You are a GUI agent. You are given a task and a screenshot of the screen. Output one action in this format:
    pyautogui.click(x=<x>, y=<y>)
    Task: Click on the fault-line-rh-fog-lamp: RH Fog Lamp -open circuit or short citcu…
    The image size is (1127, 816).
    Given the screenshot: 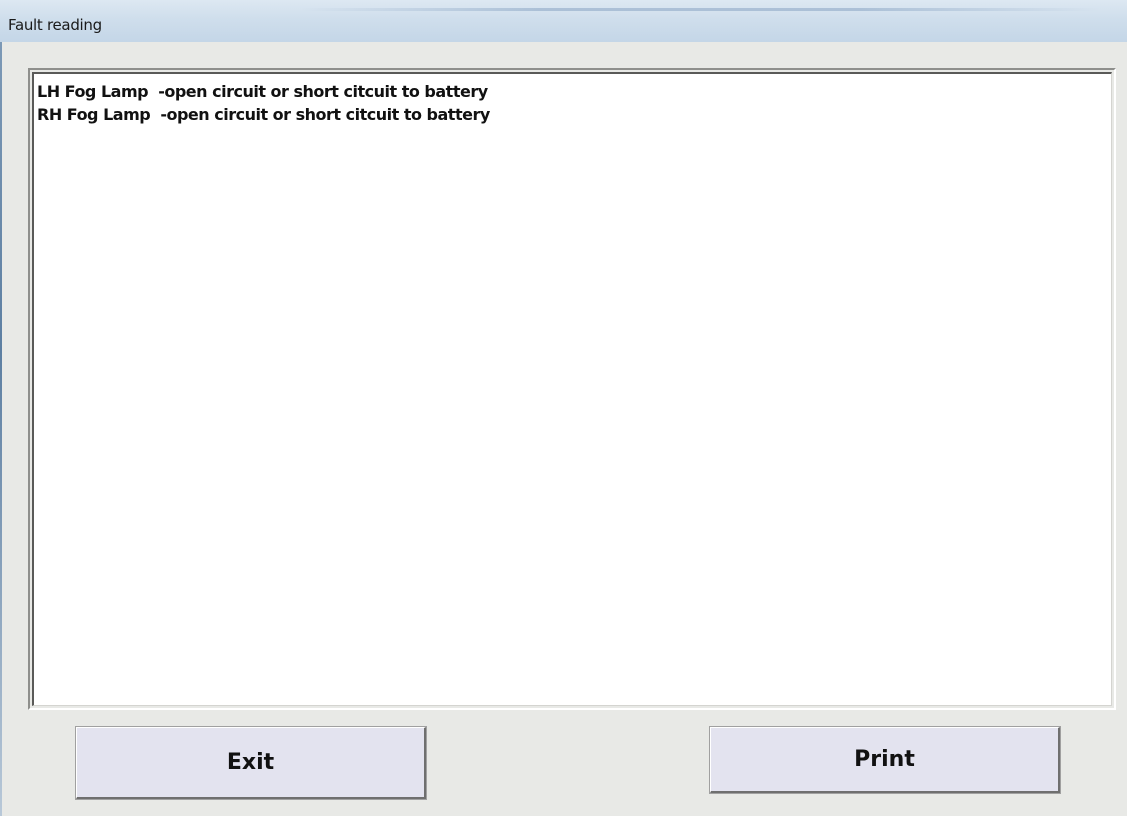 What is the action you would take?
    pyautogui.click(x=263, y=114)
    